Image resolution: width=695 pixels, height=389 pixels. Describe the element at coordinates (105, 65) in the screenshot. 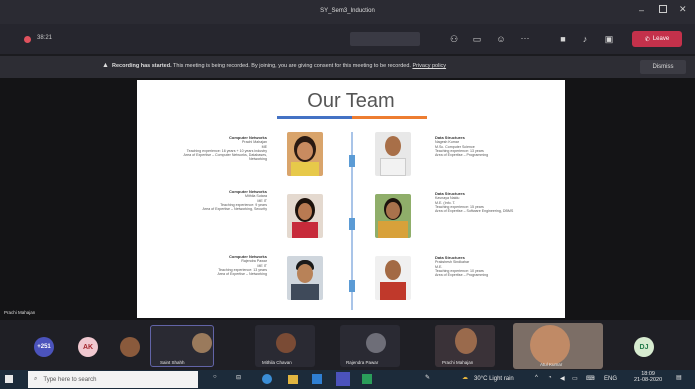

I see `warning-icon: ▲` at that location.